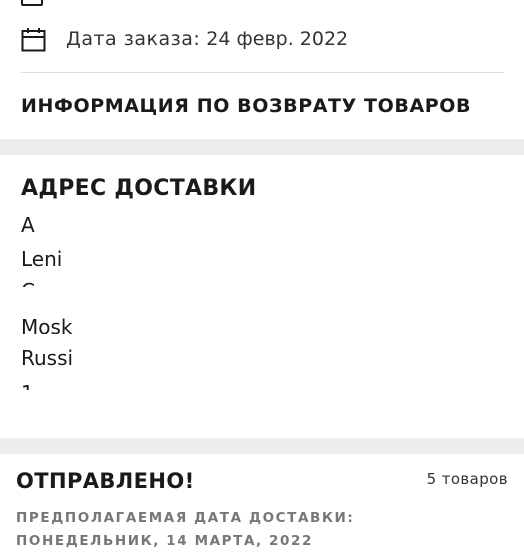 The width and height of the screenshot is (524, 553). Describe the element at coordinates (246, 106) in the screenshot. I see `return-info-link: ИНФОРМАЦИЯ ПО ВОЗВРАТУ ТОВАРОВ` at that location.